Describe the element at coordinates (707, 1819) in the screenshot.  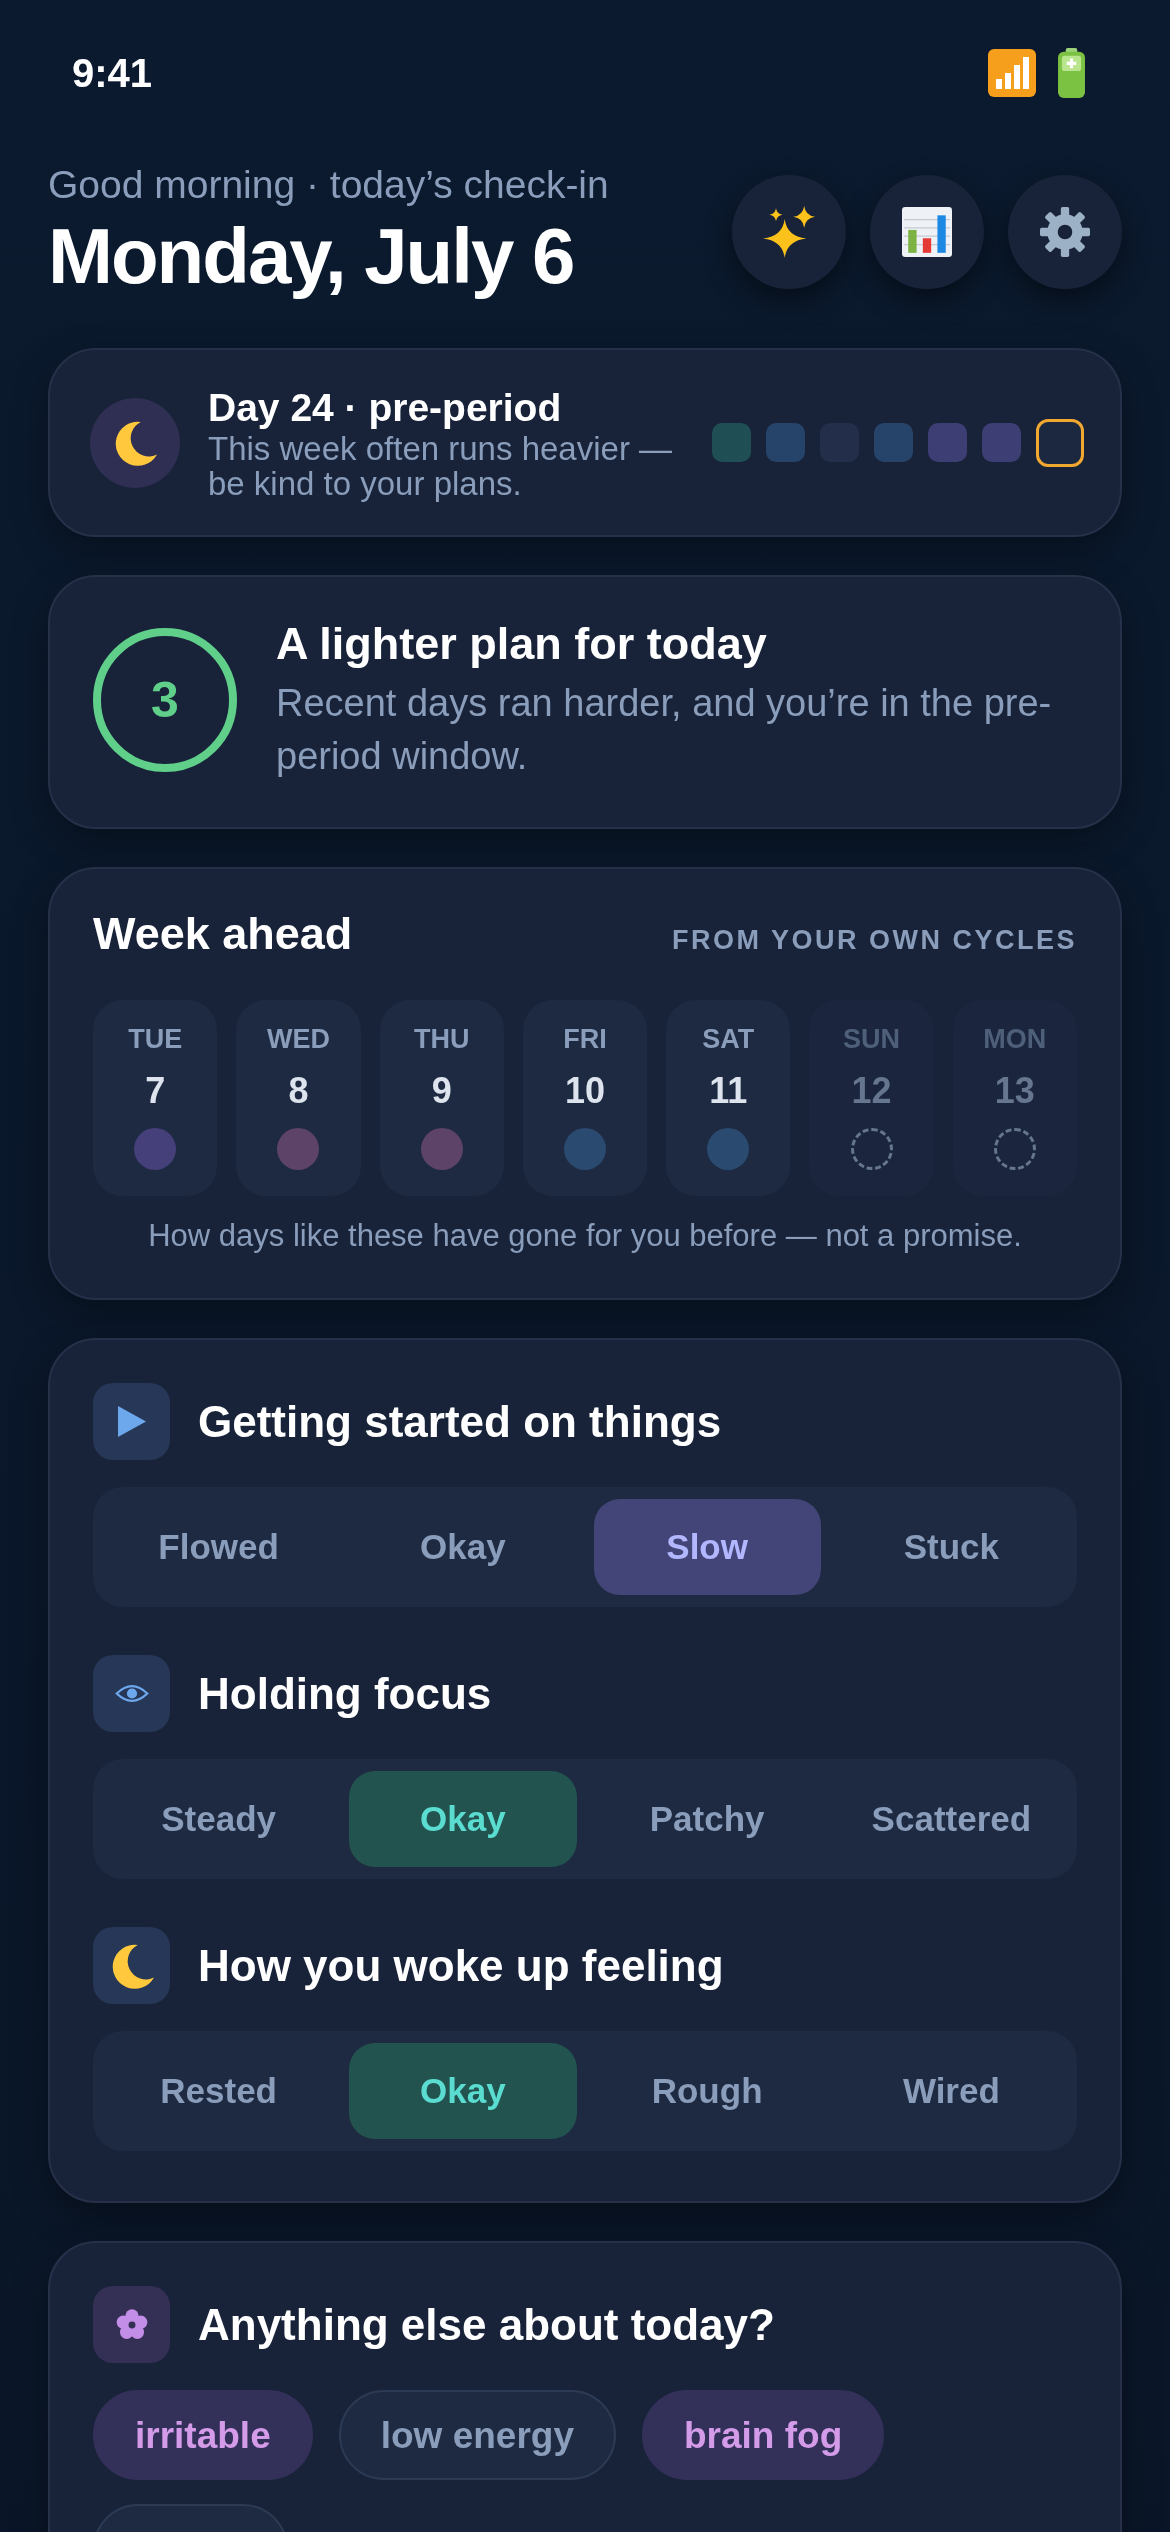
I see `answer-option: Patchy` at that location.